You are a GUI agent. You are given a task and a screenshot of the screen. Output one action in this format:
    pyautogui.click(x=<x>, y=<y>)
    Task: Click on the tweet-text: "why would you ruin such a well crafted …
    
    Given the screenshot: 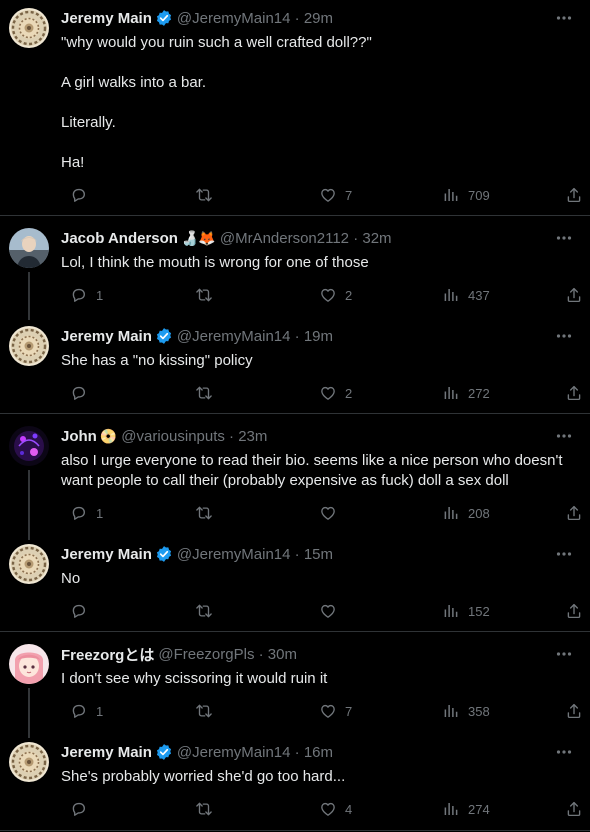 What is the action you would take?
    pyautogui.click(x=216, y=42)
    